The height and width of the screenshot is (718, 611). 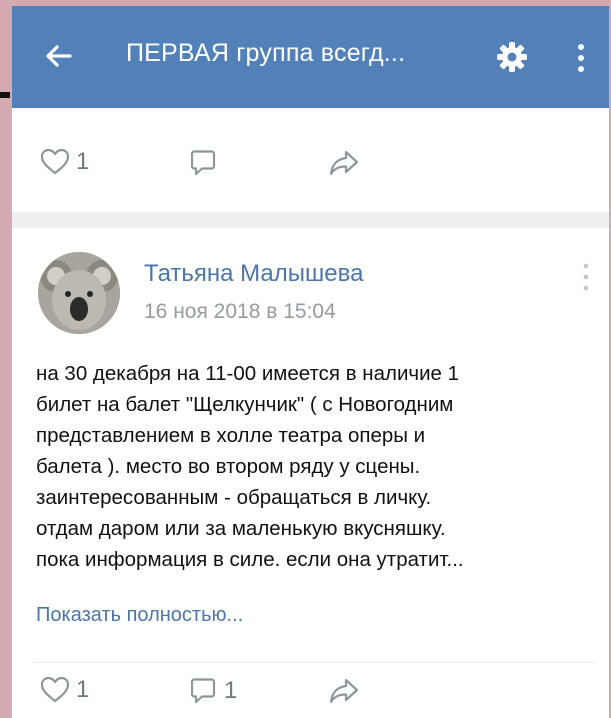 What do you see at coordinates (231, 690) in the screenshot?
I see `comment-count: 1` at bounding box center [231, 690].